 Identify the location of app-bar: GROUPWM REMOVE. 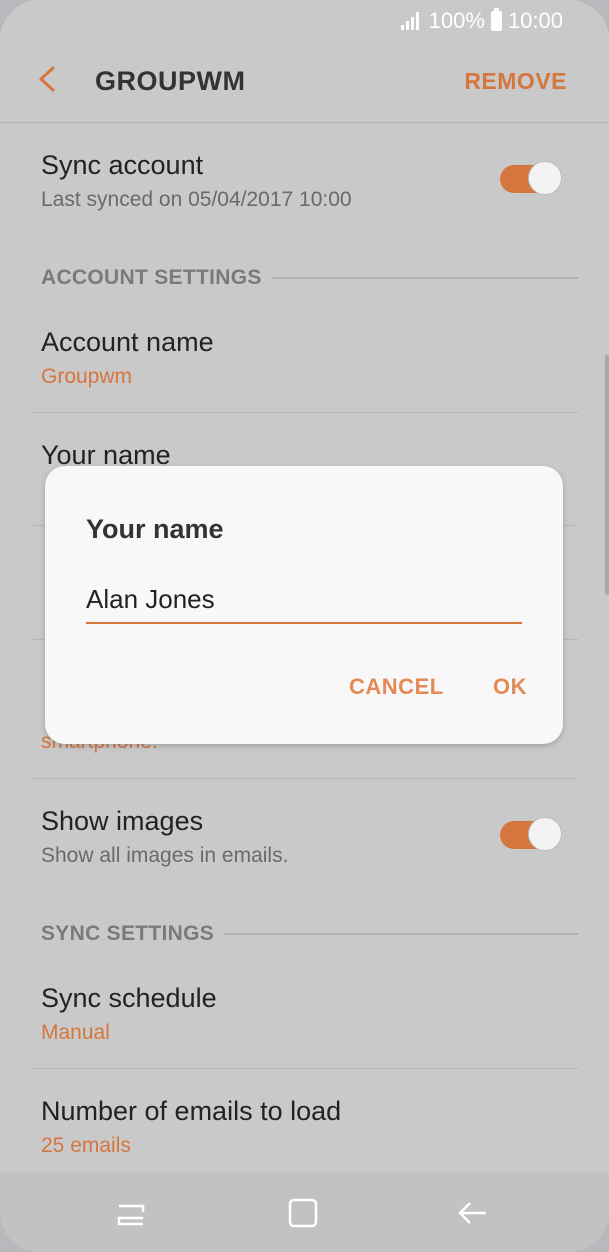
(304, 81).